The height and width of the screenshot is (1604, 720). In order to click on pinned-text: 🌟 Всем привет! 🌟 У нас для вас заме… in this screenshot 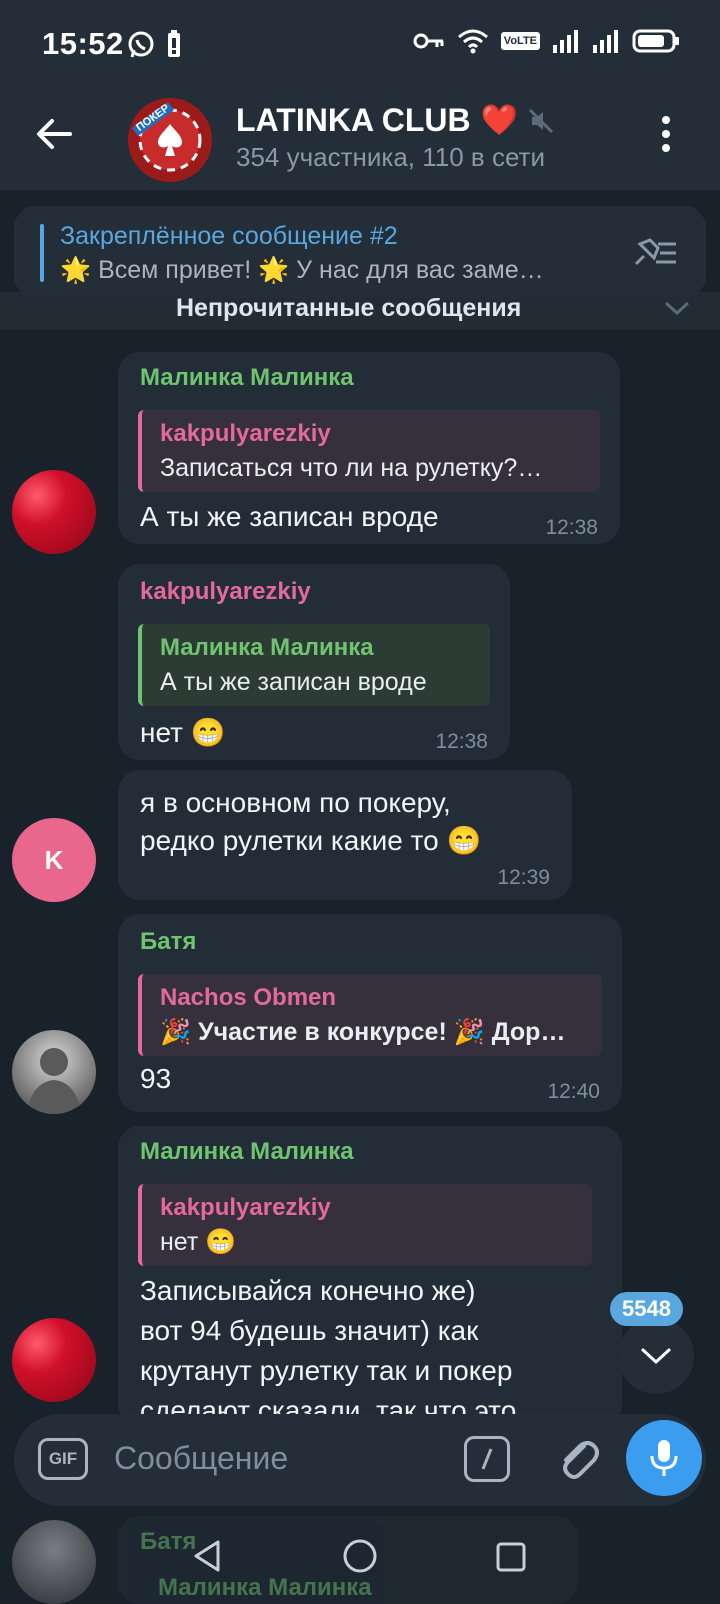, I will do `click(302, 270)`.